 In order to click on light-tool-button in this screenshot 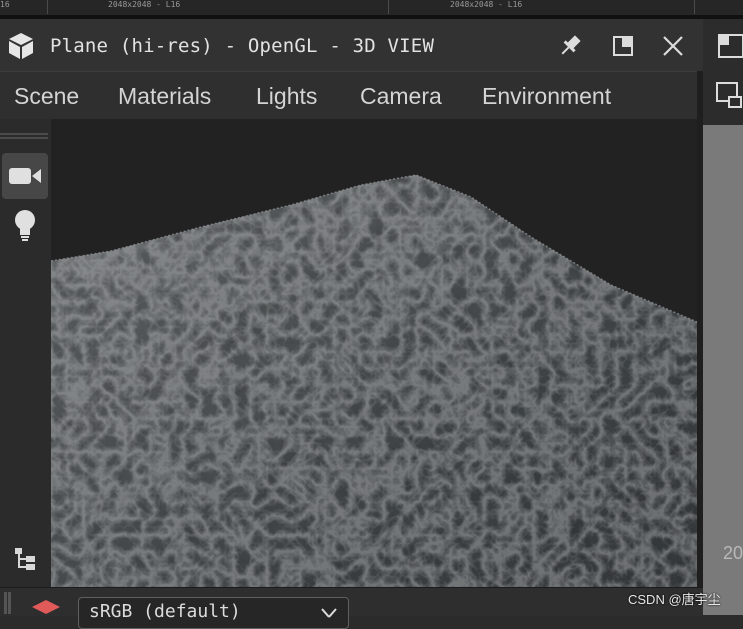, I will do `click(25, 226)`.